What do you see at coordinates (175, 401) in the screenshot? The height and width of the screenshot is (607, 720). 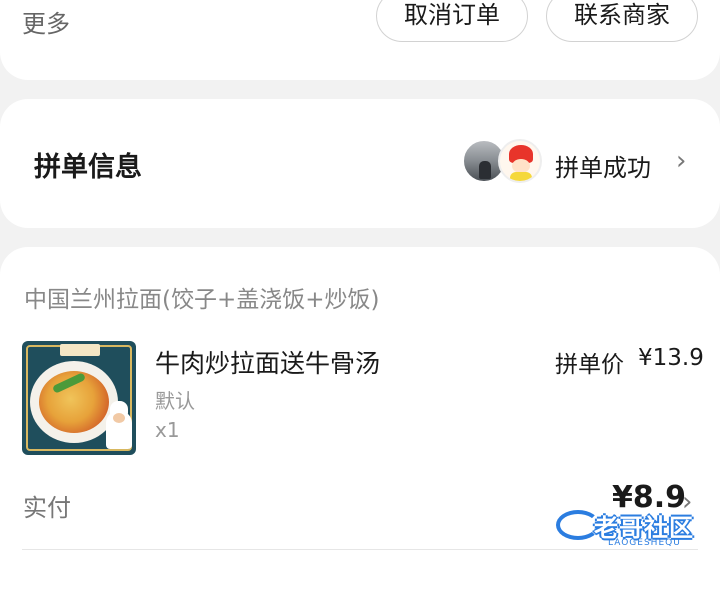 I see `item-spec: 默认` at bounding box center [175, 401].